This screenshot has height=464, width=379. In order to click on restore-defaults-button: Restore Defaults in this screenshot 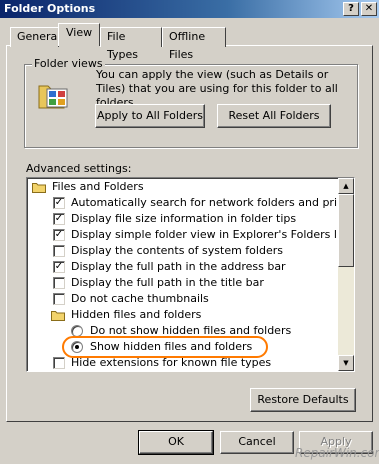, I will do `click(303, 400)`.